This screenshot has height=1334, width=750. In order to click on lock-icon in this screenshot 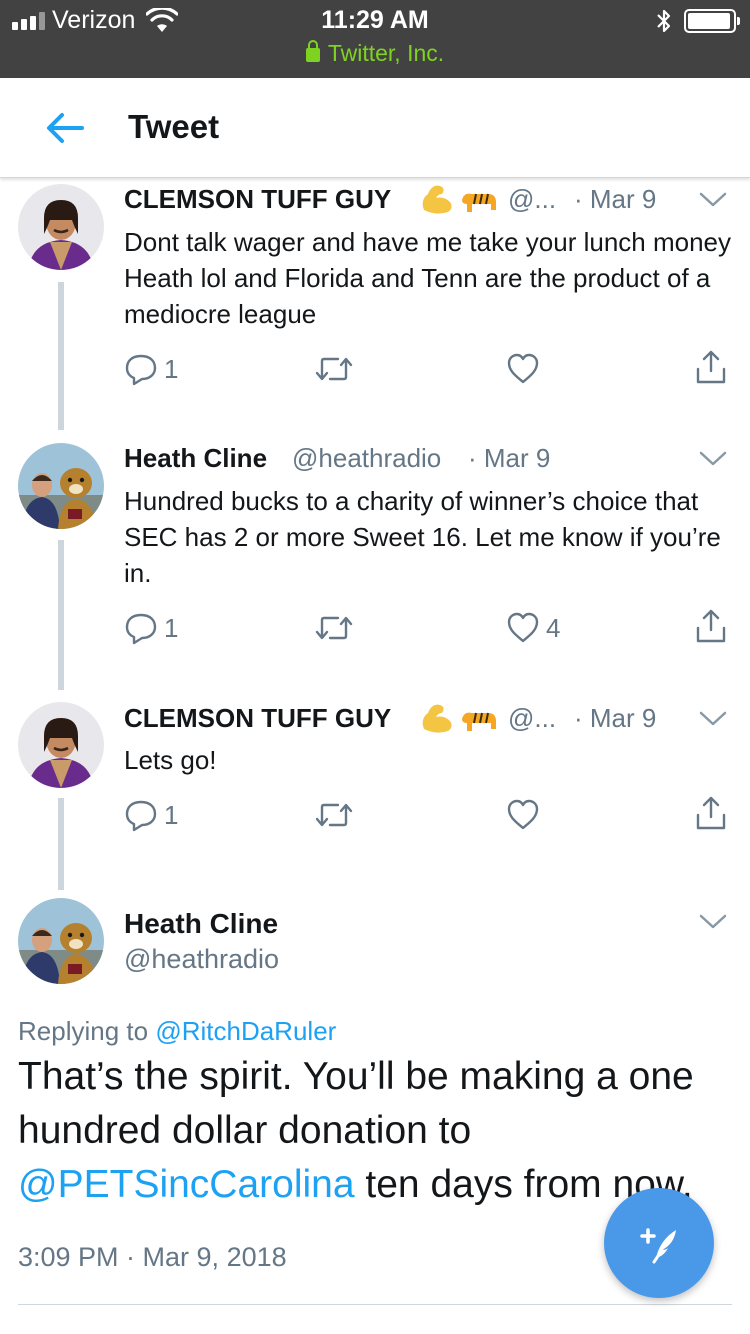, I will do `click(312, 51)`.